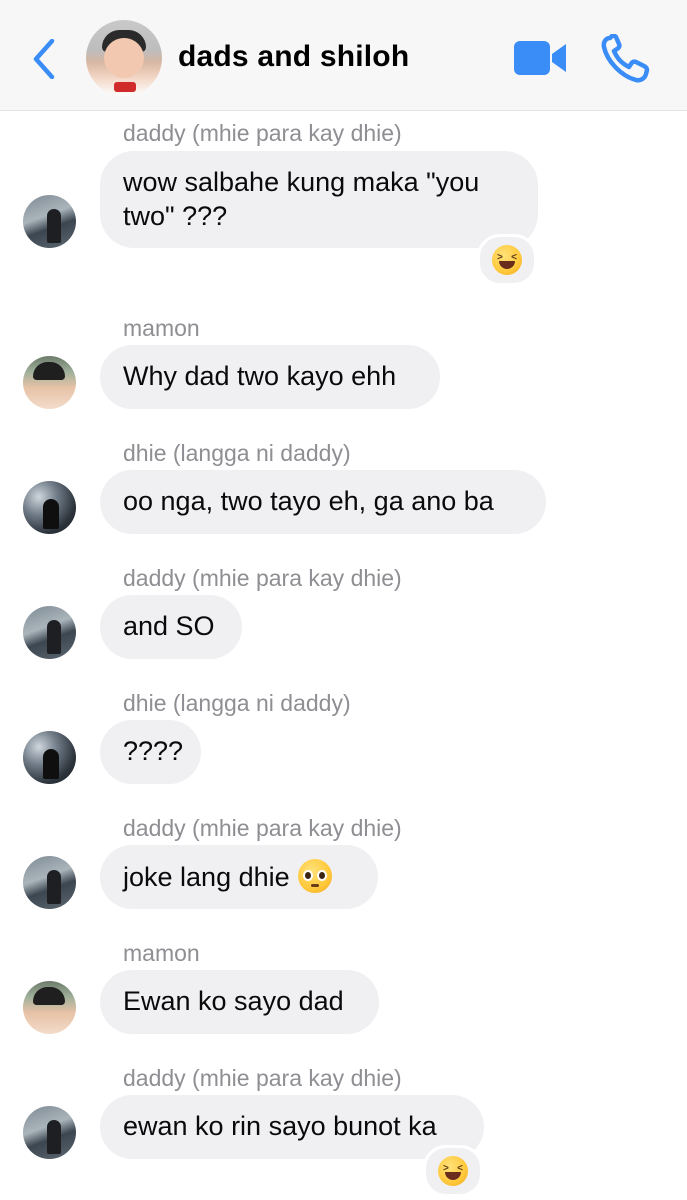 Image resolution: width=687 pixels, height=1200 pixels. I want to click on message-bubble: and SO, so click(171, 627).